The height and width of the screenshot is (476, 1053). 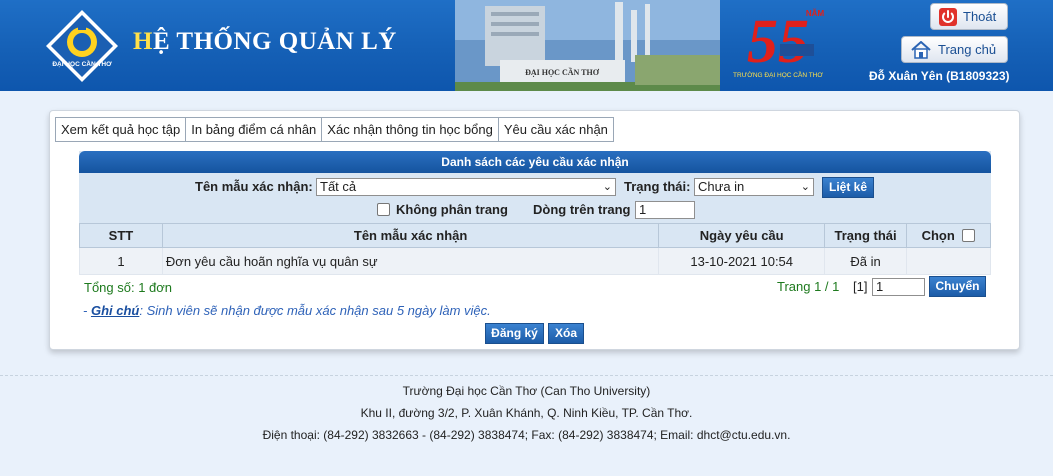 I want to click on rows-per-page-input: 1, so click(x=665, y=210).